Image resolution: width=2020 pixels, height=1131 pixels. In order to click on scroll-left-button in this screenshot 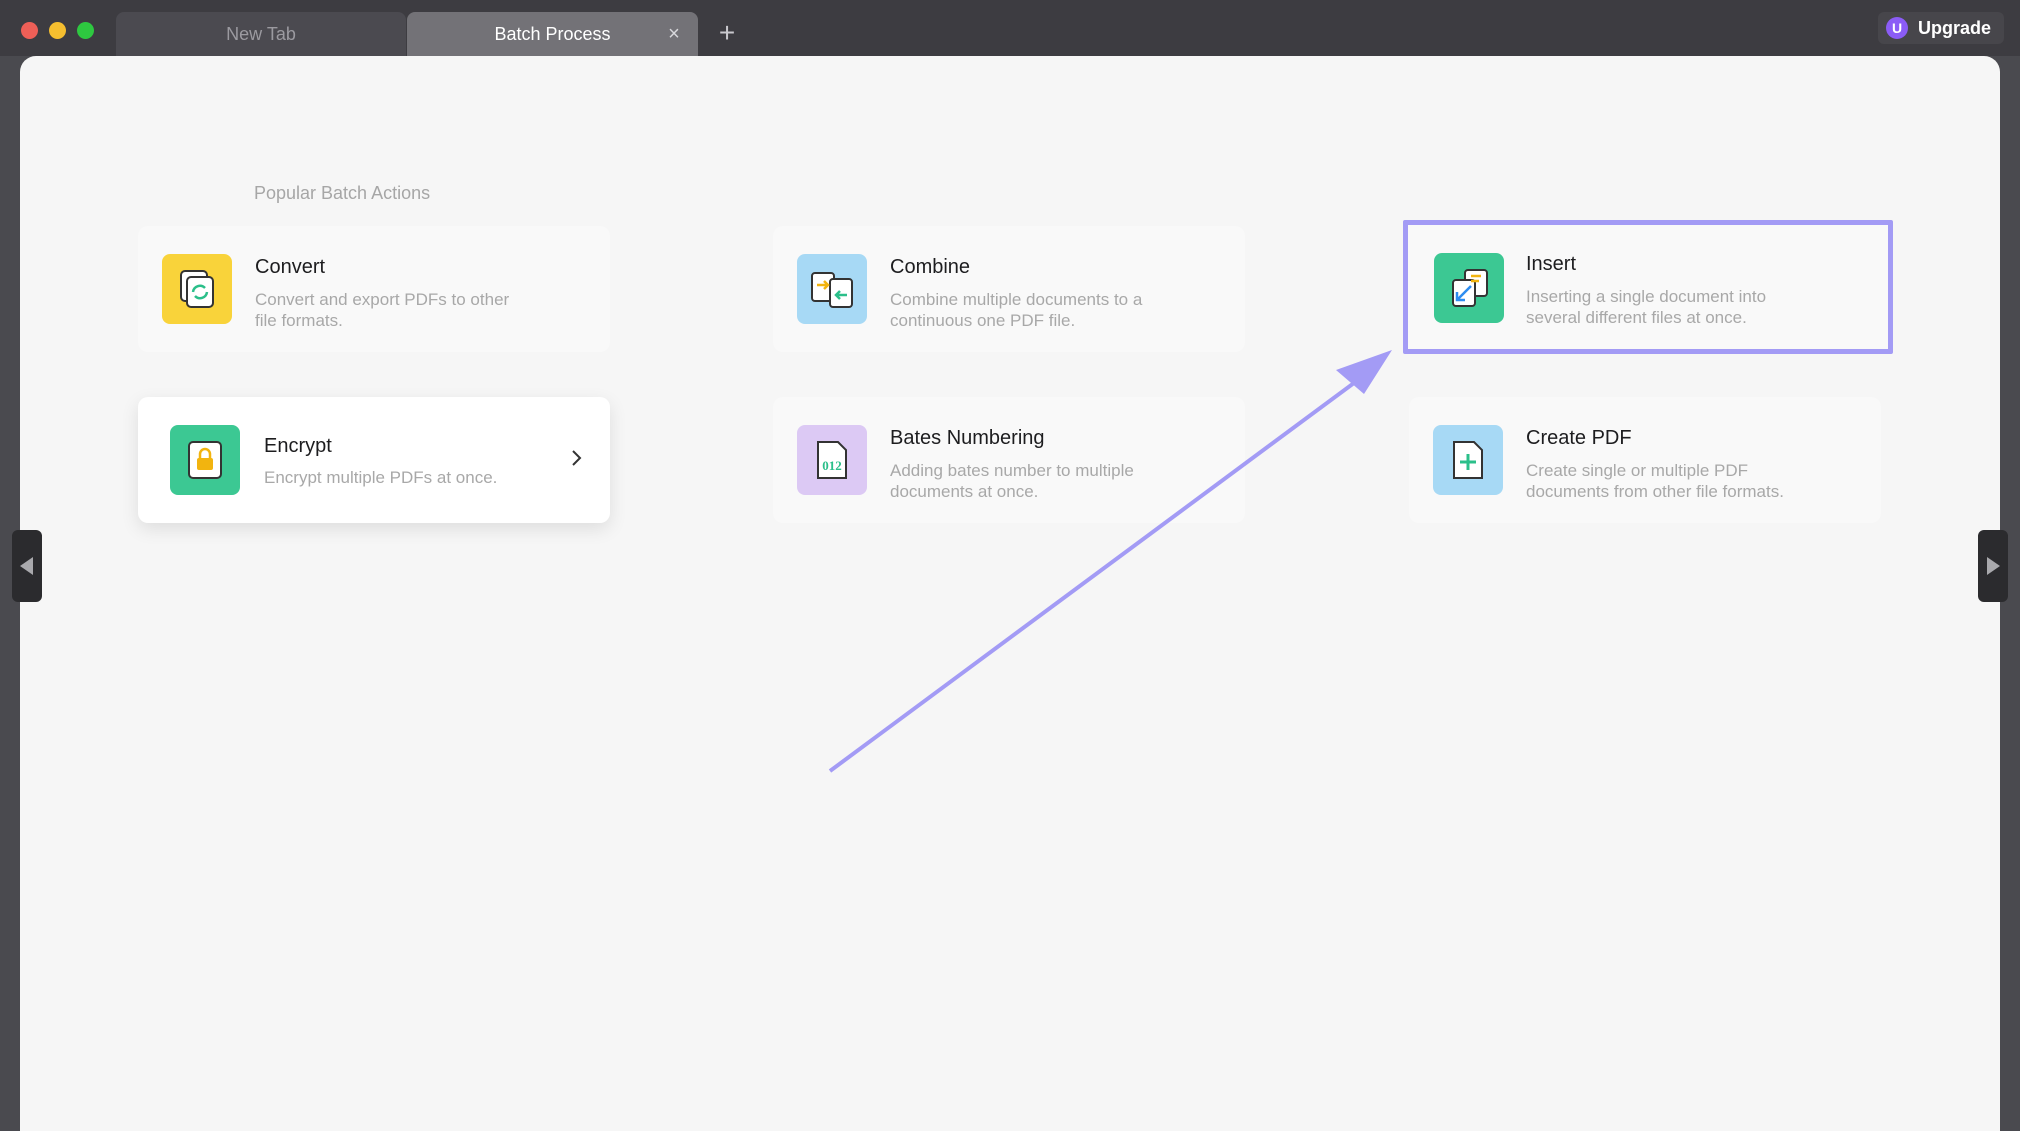, I will do `click(27, 566)`.